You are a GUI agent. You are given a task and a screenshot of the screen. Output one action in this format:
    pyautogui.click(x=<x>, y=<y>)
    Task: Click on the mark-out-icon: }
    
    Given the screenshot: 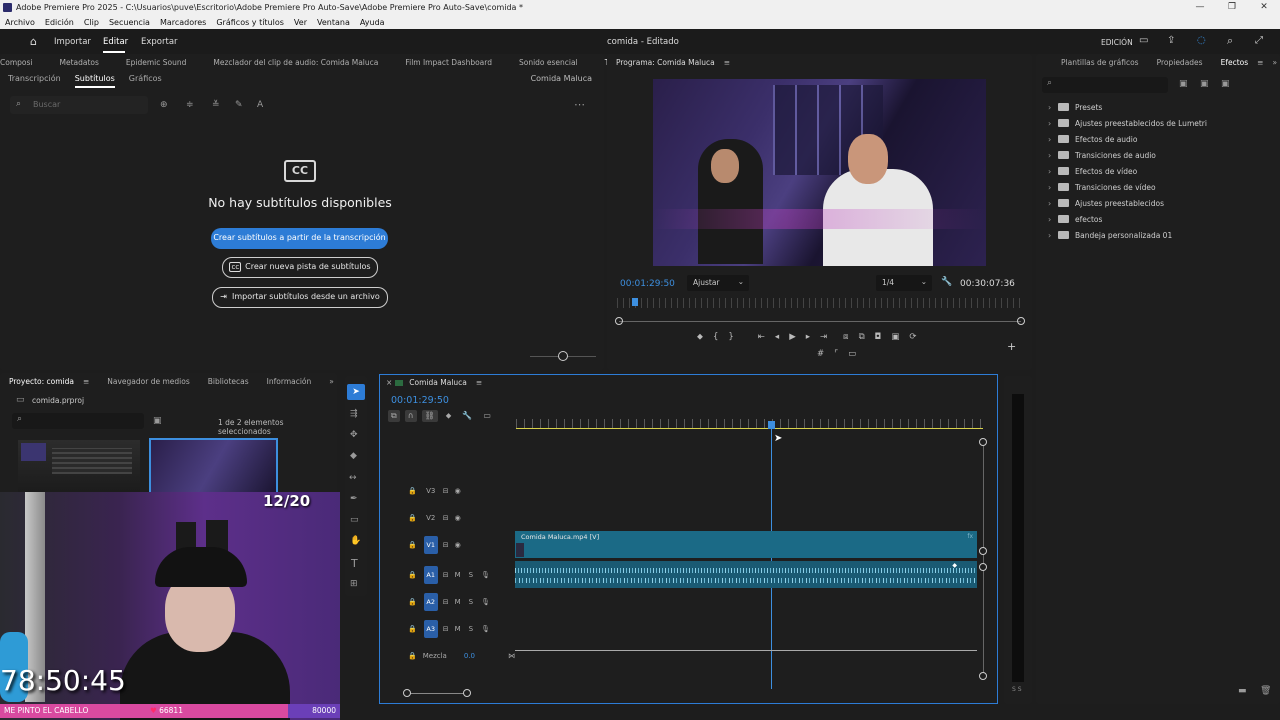 What is the action you would take?
    pyautogui.click(x=730, y=337)
    